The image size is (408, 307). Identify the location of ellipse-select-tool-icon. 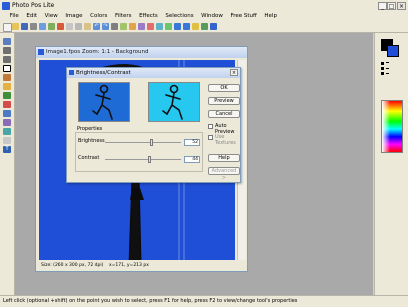
(7, 59).